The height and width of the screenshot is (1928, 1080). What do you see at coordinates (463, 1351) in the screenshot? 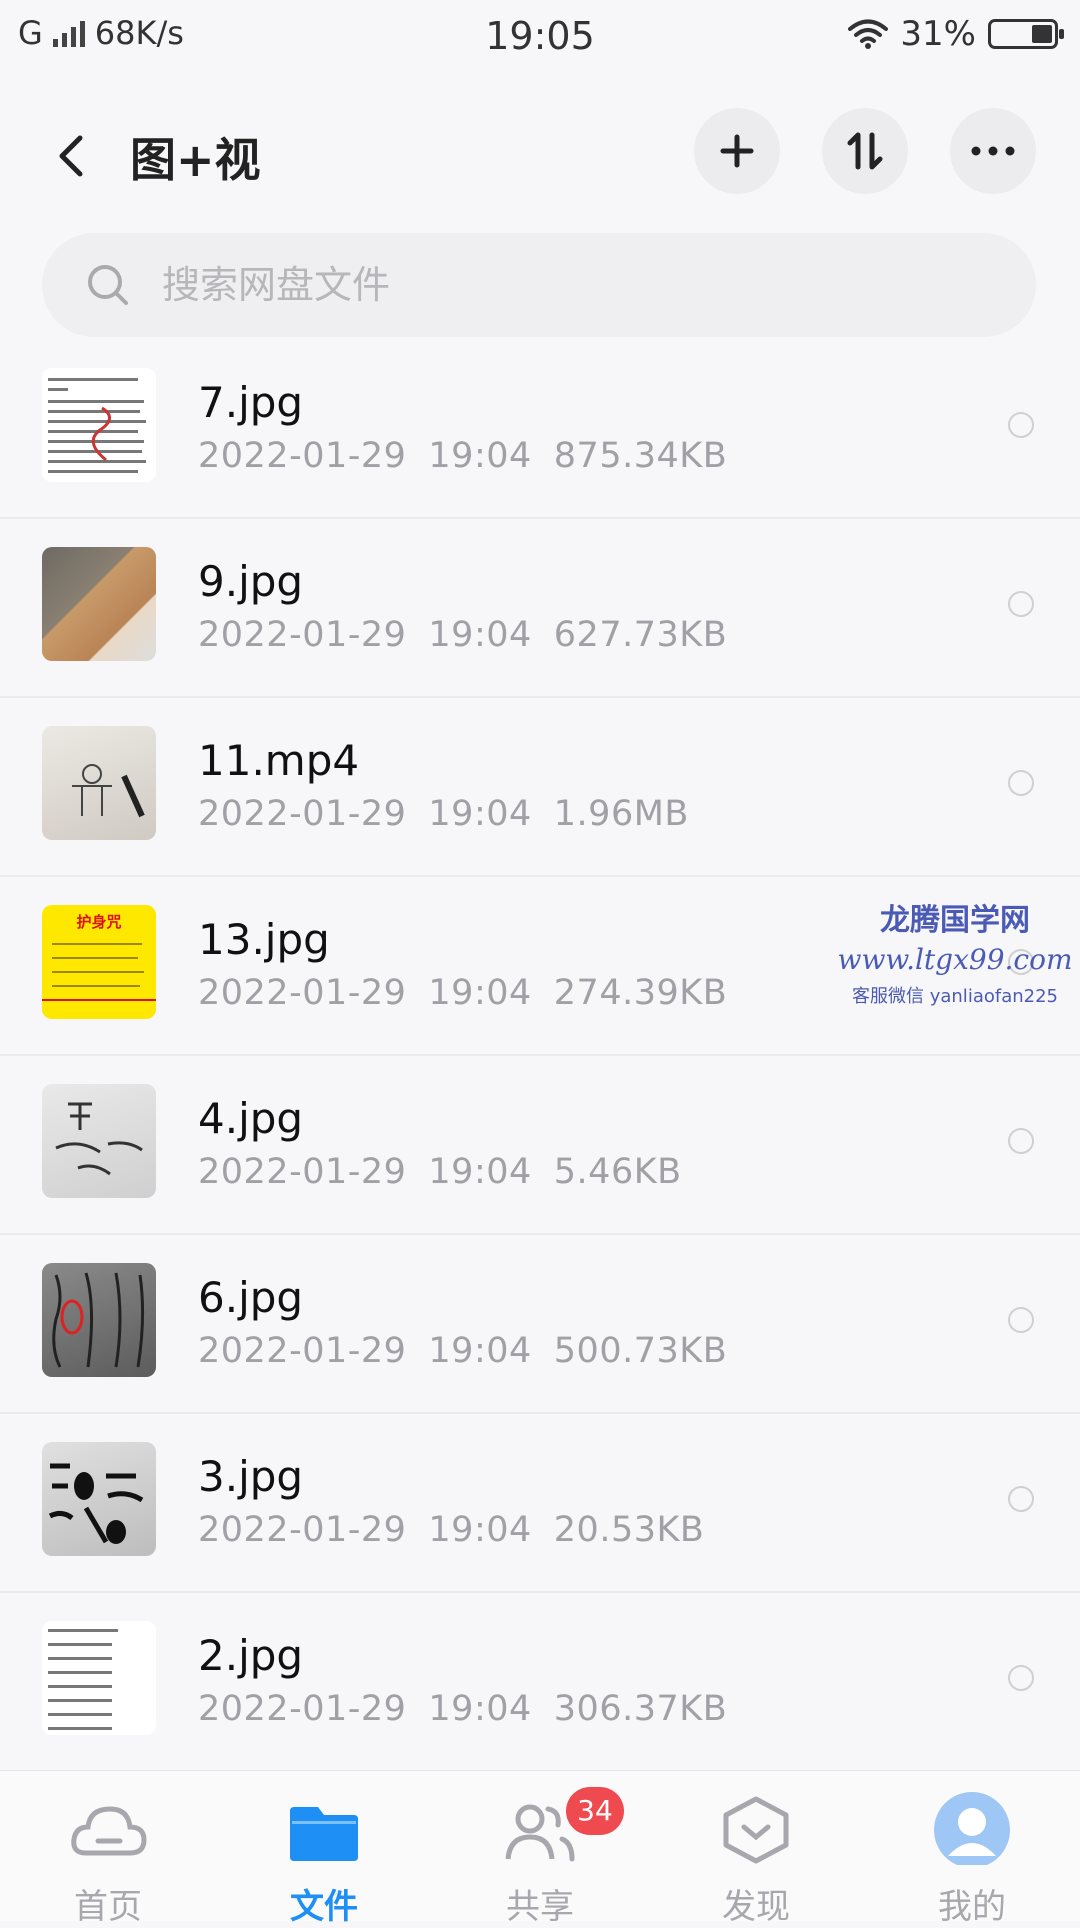
I see `file-meta: 2022-01-29 19:04 500.73KB` at bounding box center [463, 1351].